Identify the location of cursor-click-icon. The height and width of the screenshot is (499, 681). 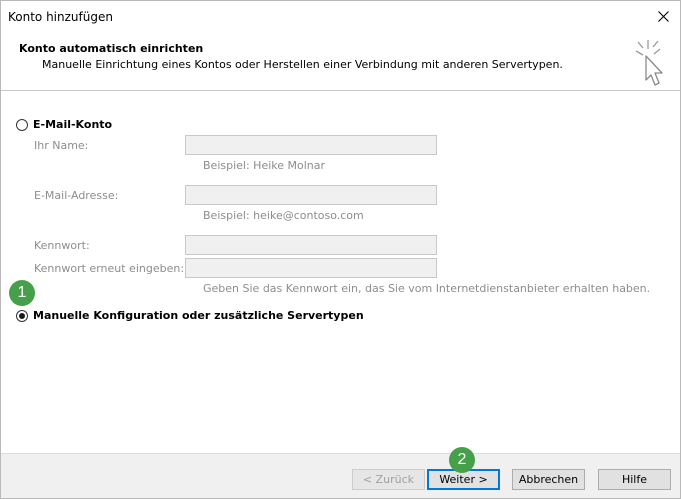
(649, 63).